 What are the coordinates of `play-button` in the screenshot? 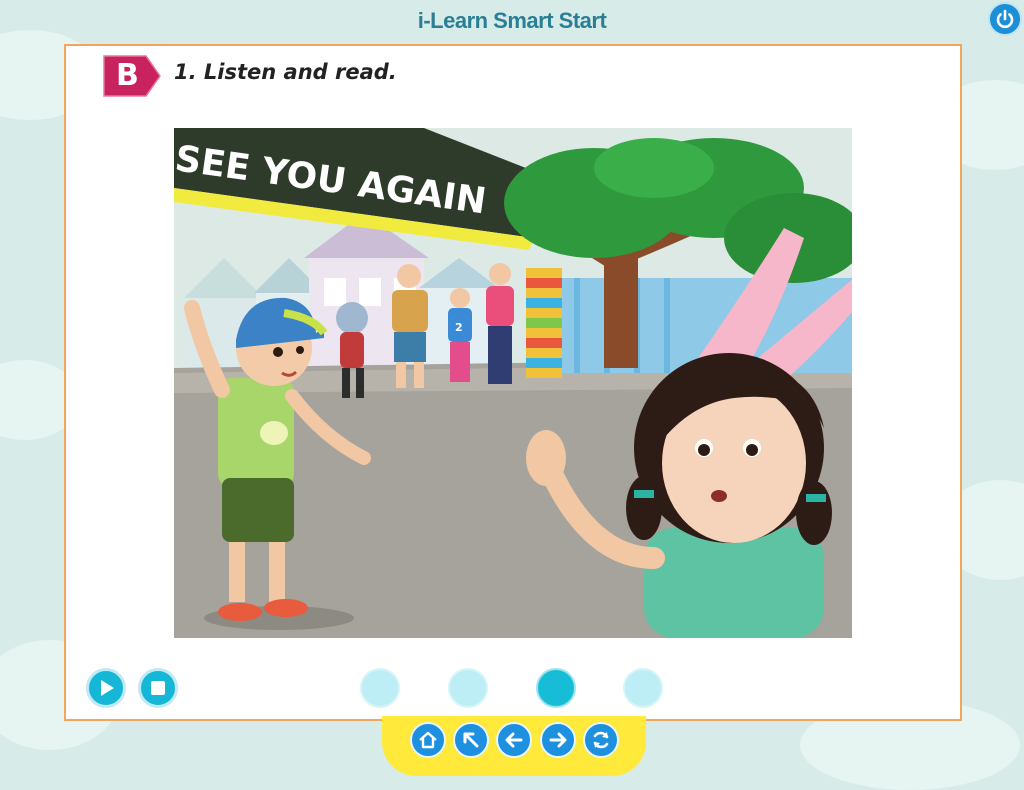 It's located at (106, 688).